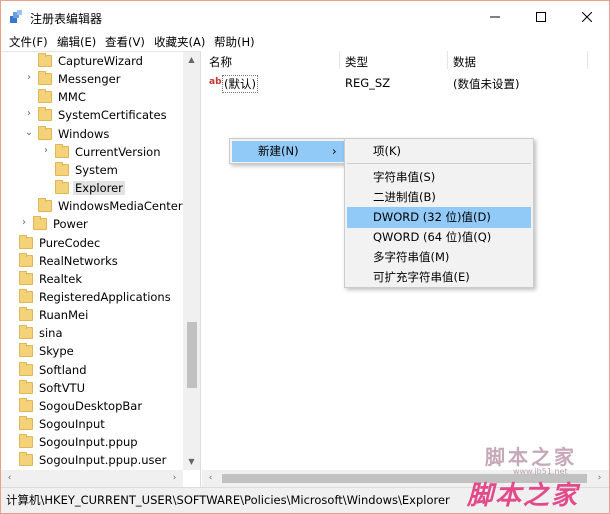 This screenshot has height=514, width=610. I want to click on column-type-header: 类型, so click(356, 62).